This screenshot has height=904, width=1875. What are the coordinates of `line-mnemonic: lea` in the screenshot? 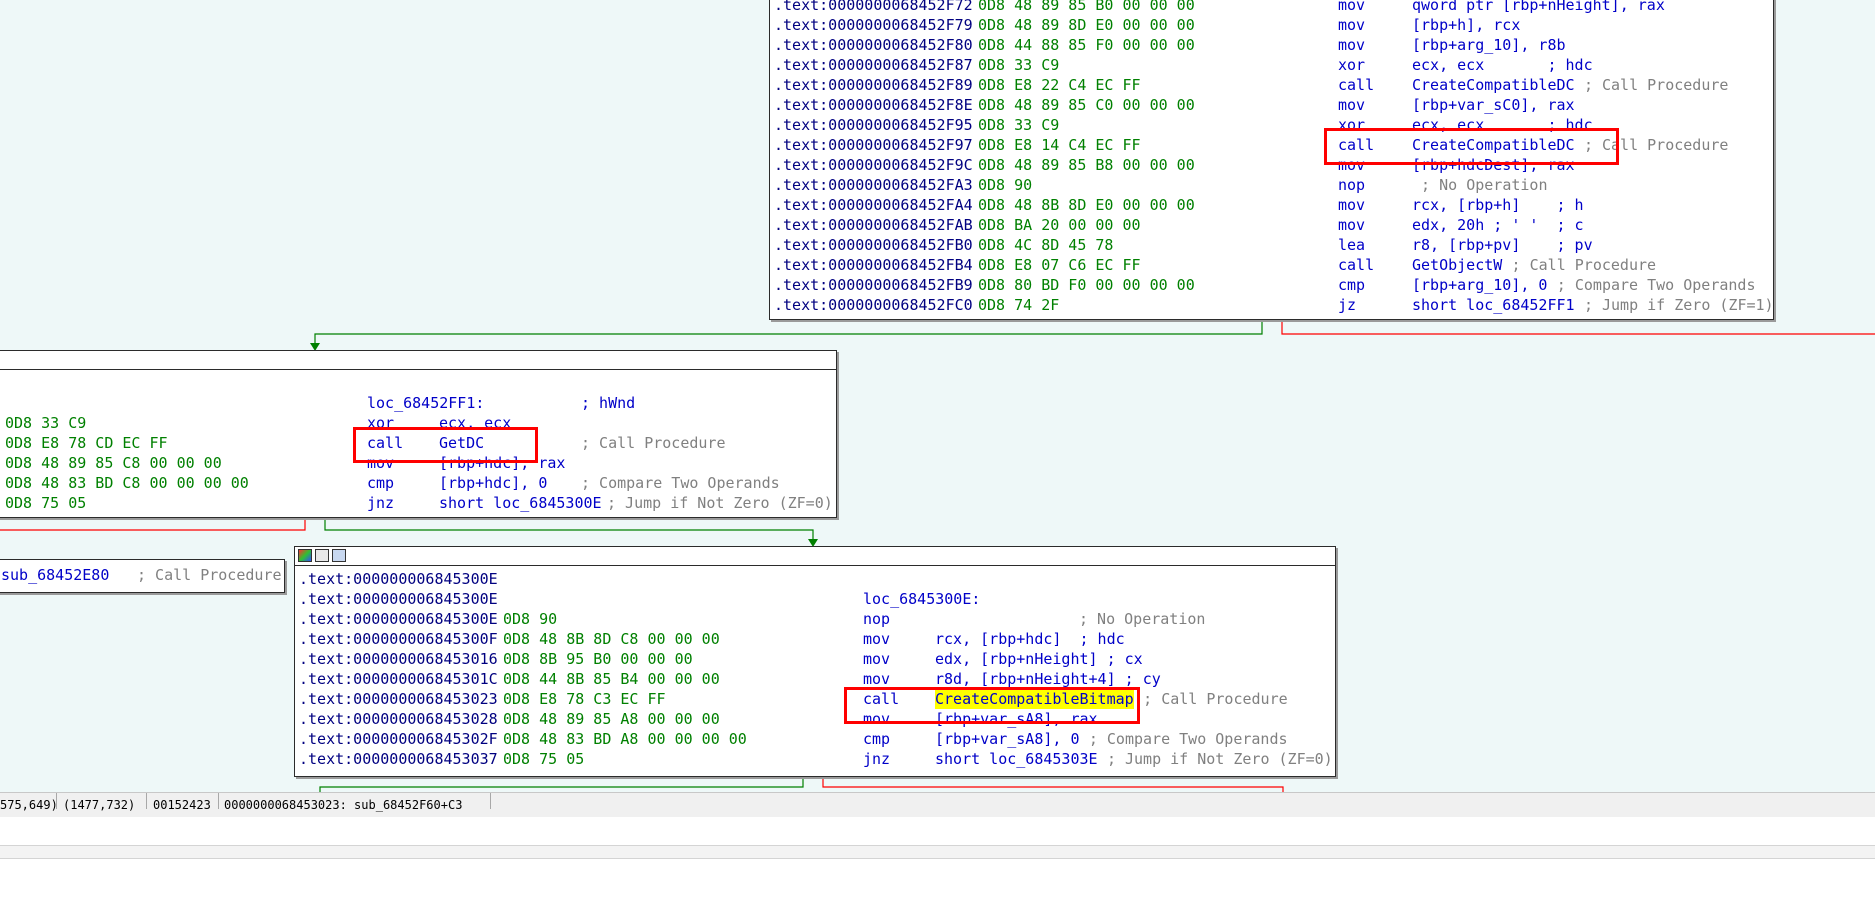 It's located at (1352, 245).